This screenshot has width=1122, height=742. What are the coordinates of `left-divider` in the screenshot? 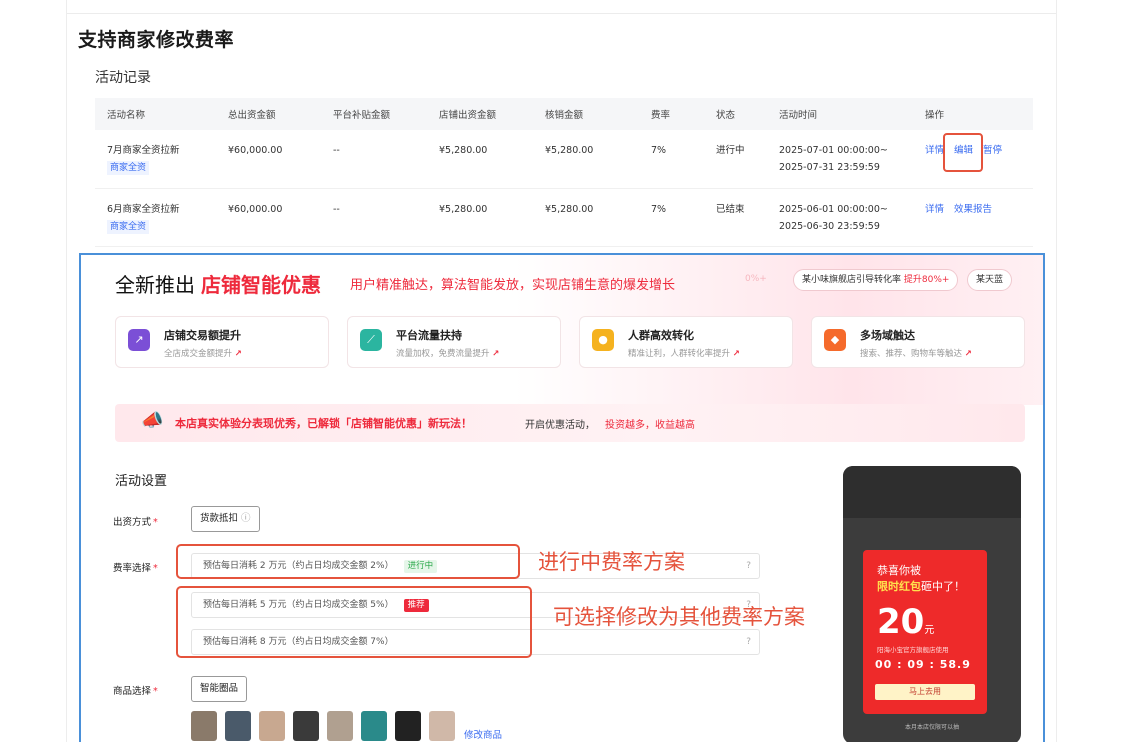 It's located at (66, 371).